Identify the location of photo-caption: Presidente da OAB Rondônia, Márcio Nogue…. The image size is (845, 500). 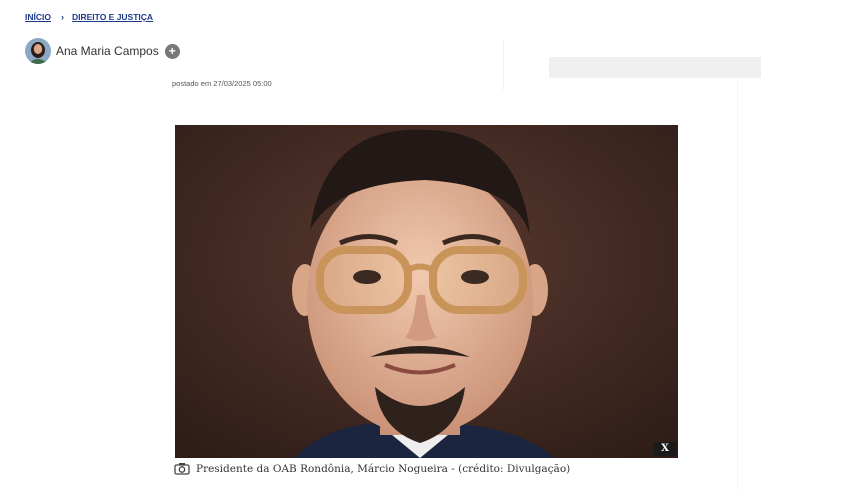
(372, 468).